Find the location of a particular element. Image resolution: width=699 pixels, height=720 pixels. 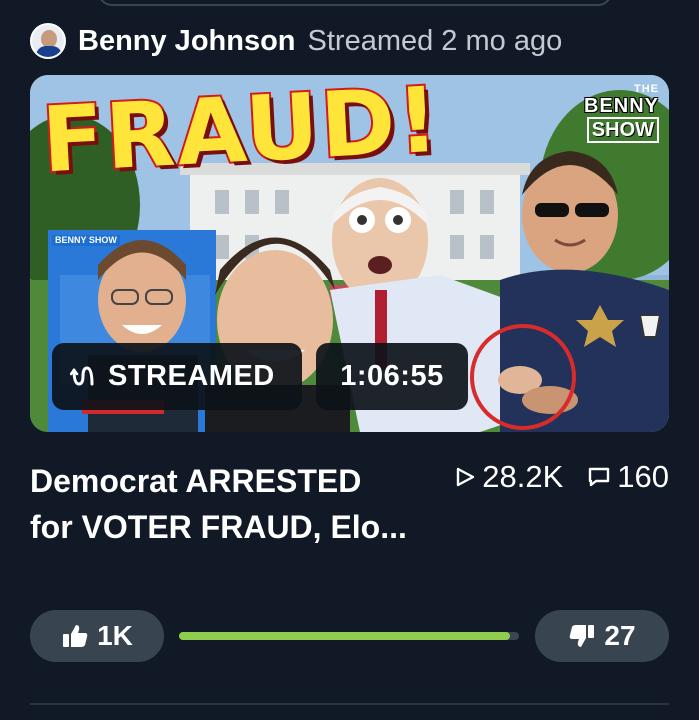

duration-label: 1:06:55 is located at coordinates (392, 376).